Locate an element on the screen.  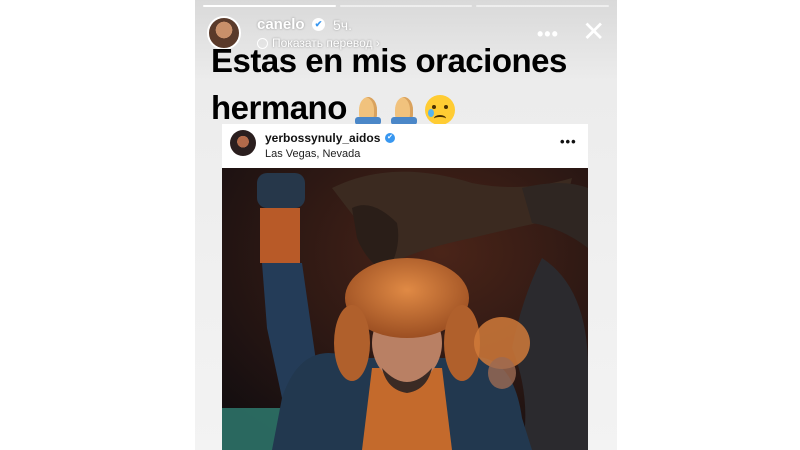
tear-drop is located at coordinates (430, 113).